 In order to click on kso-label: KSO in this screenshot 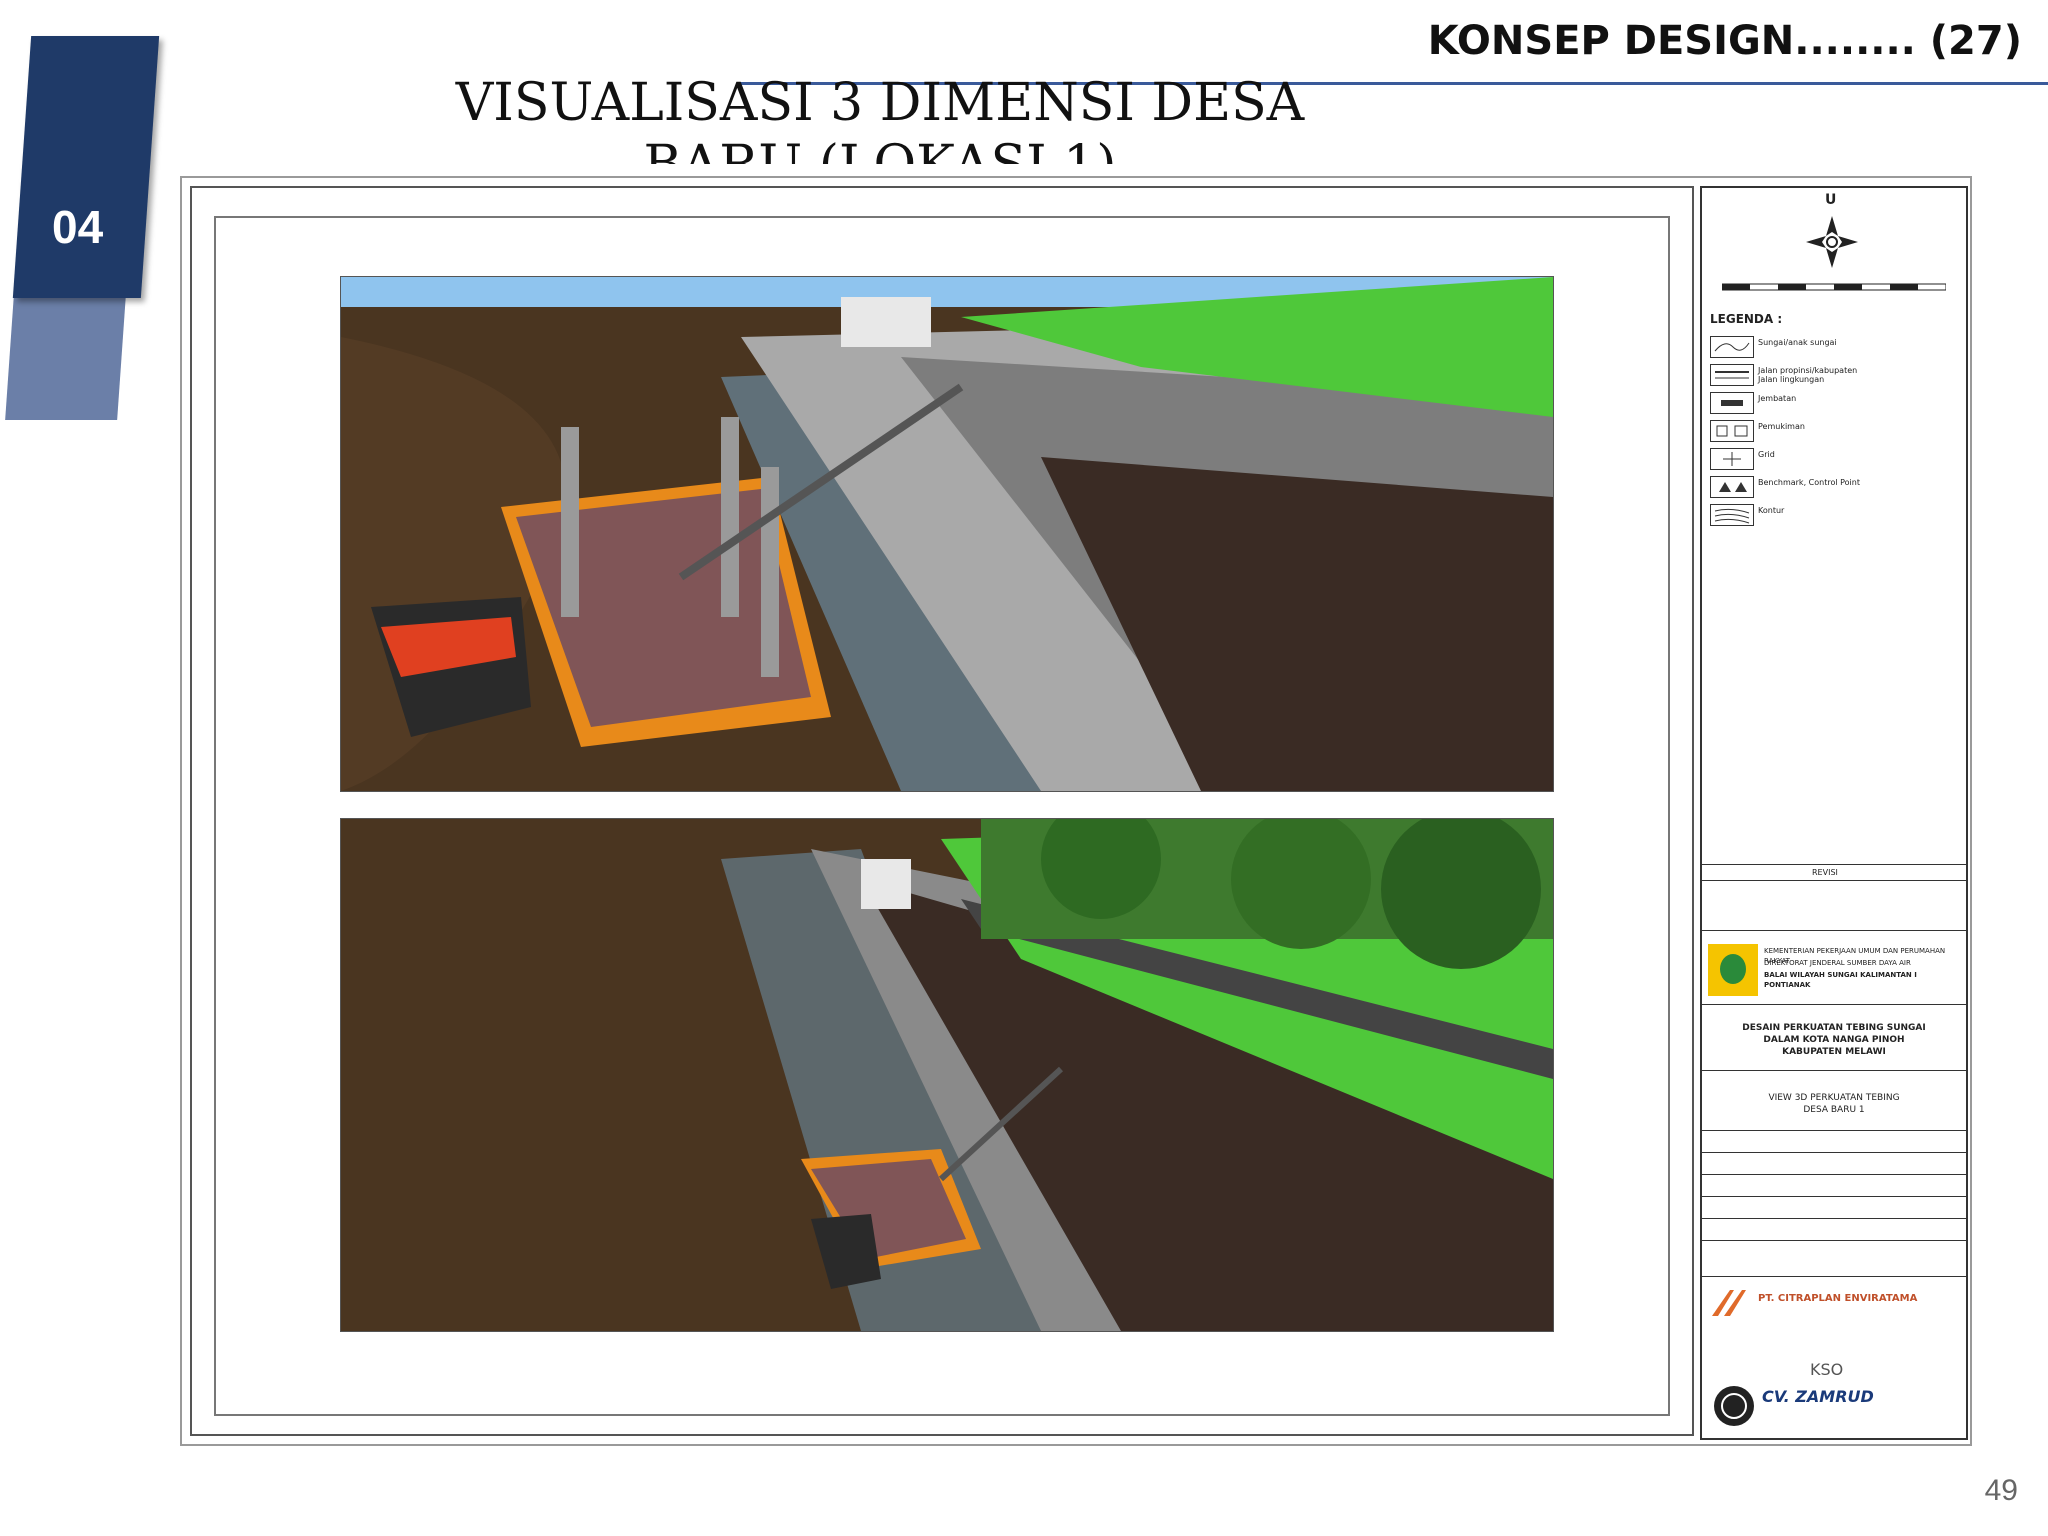, I will do `click(1827, 1369)`.